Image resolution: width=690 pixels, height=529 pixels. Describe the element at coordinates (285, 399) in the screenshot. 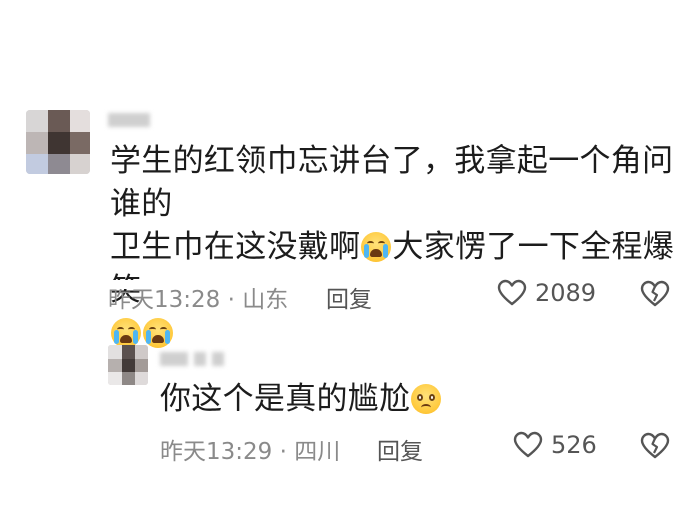

I see `reply-text: 你这个是真的尴尬` at that location.